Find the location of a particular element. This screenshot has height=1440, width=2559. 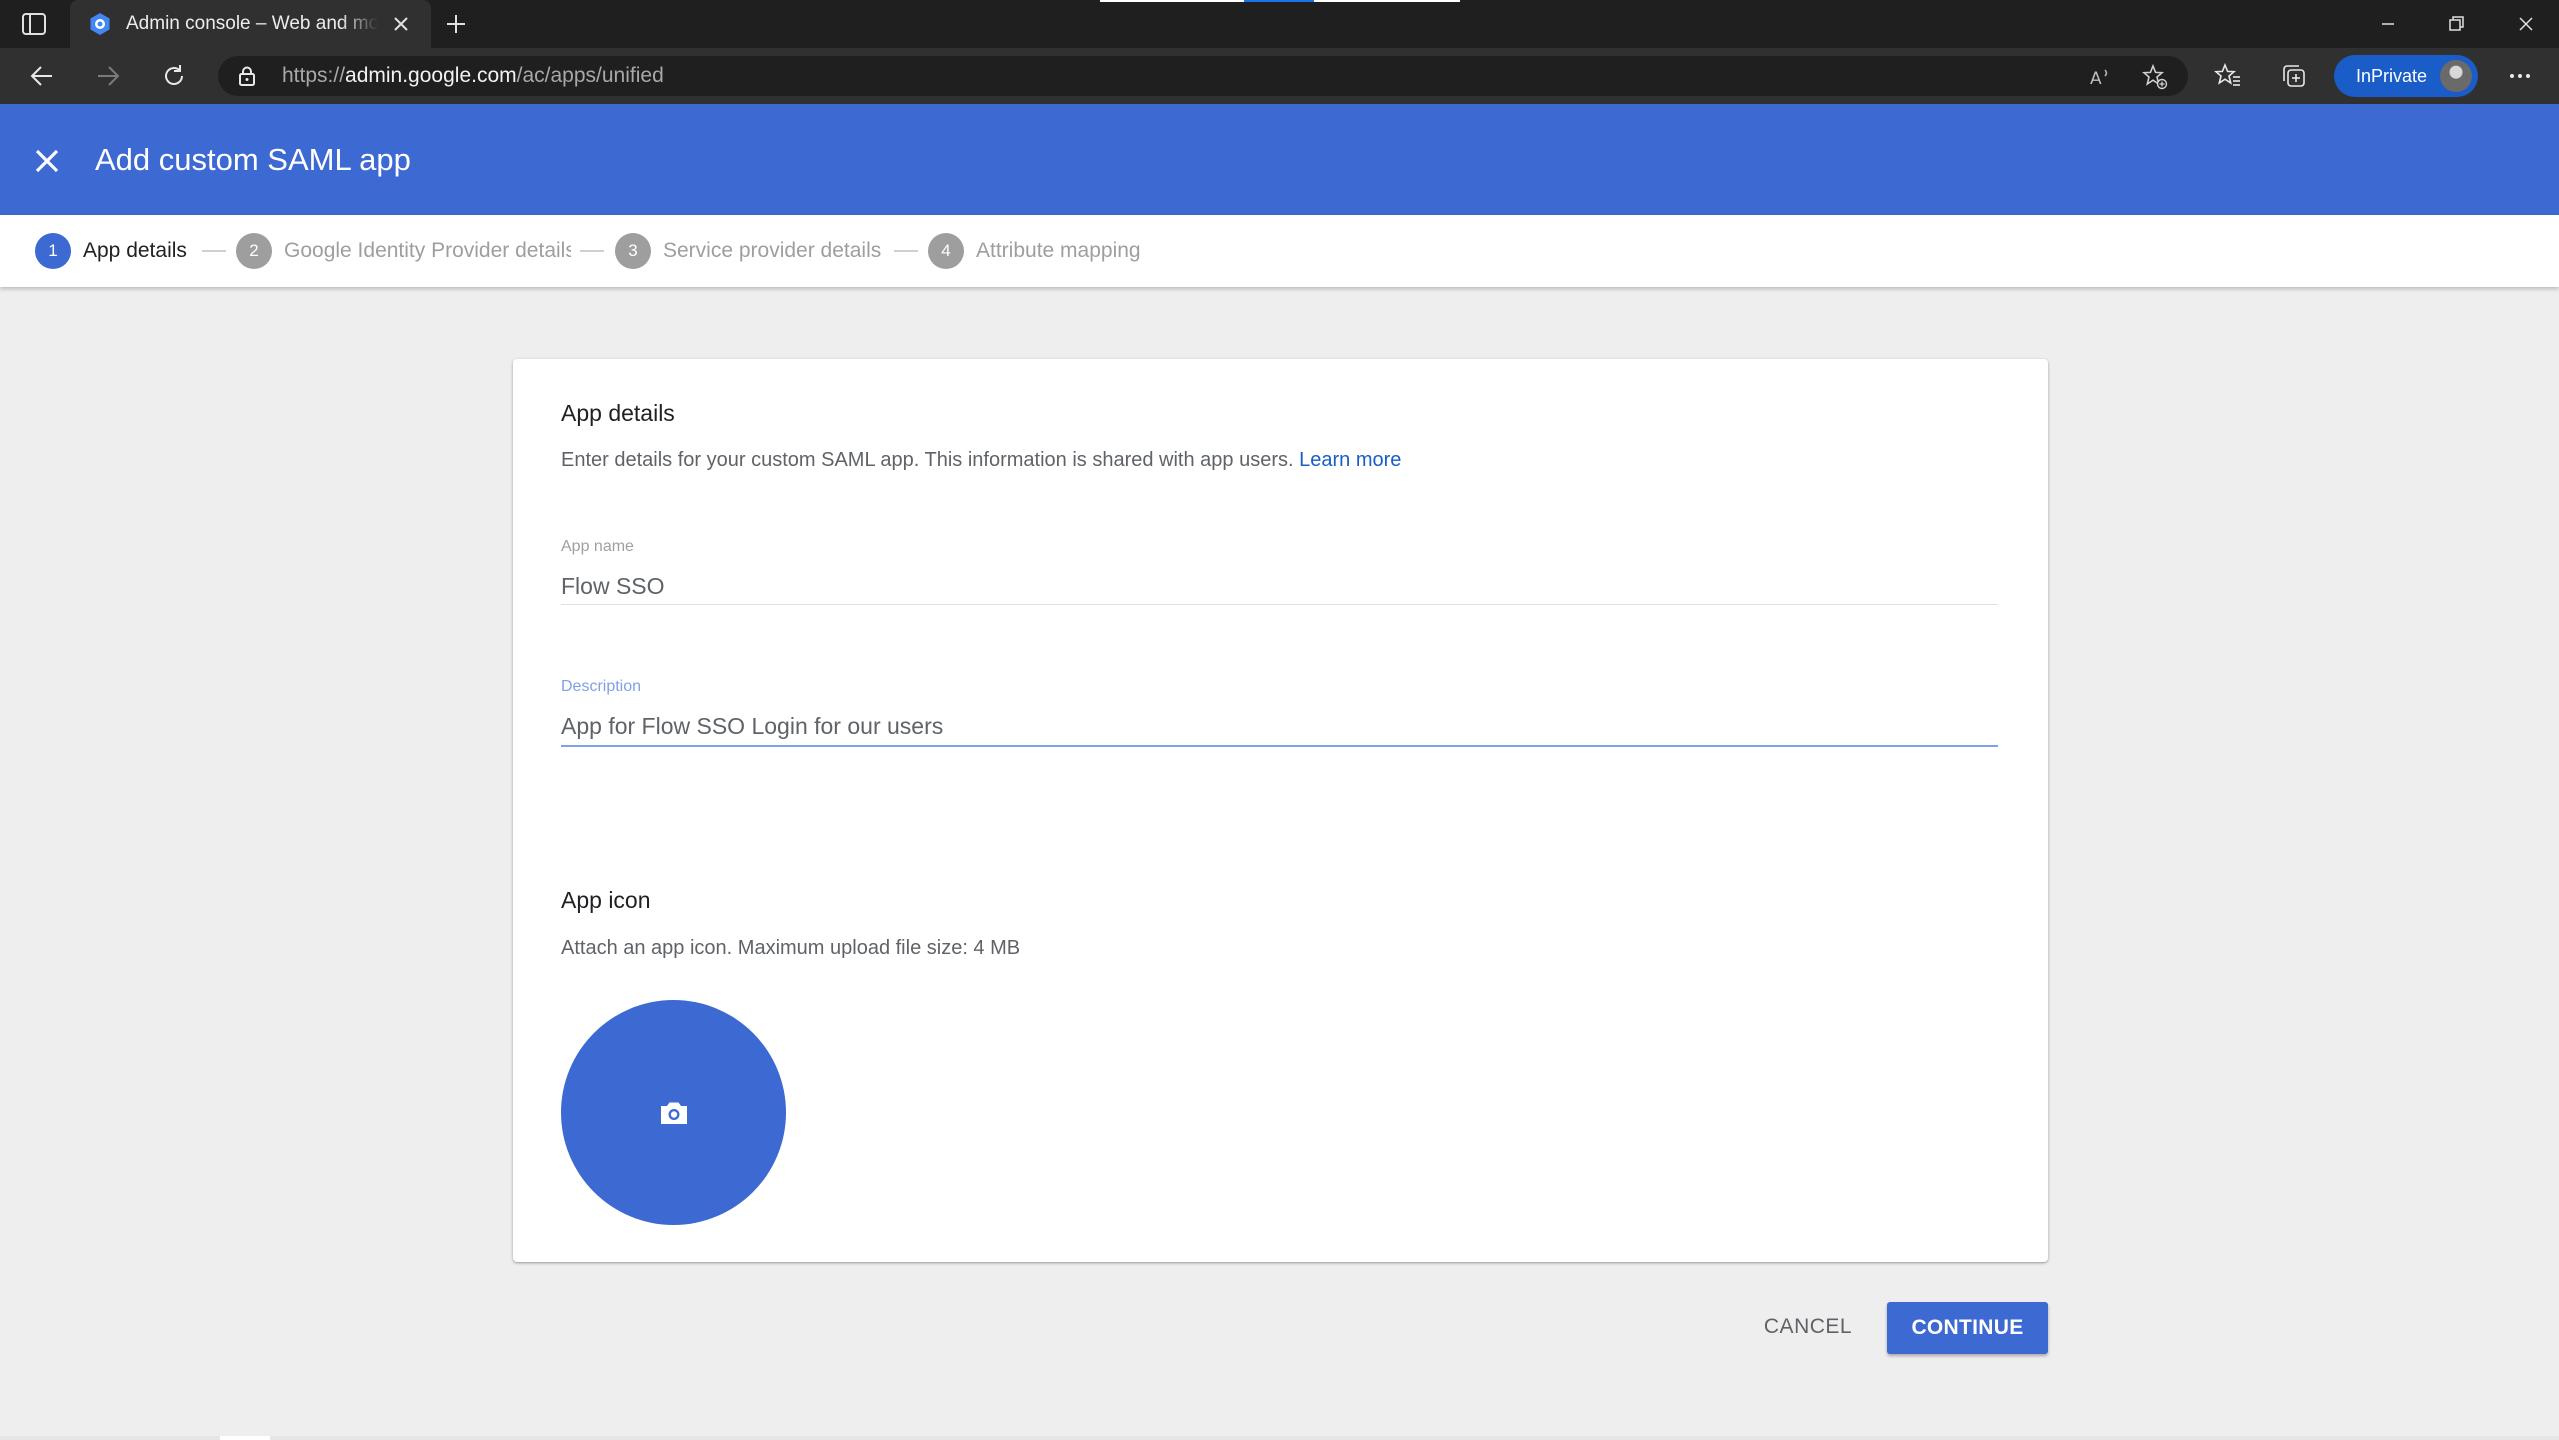

description-underline is located at coordinates (1279, 746).